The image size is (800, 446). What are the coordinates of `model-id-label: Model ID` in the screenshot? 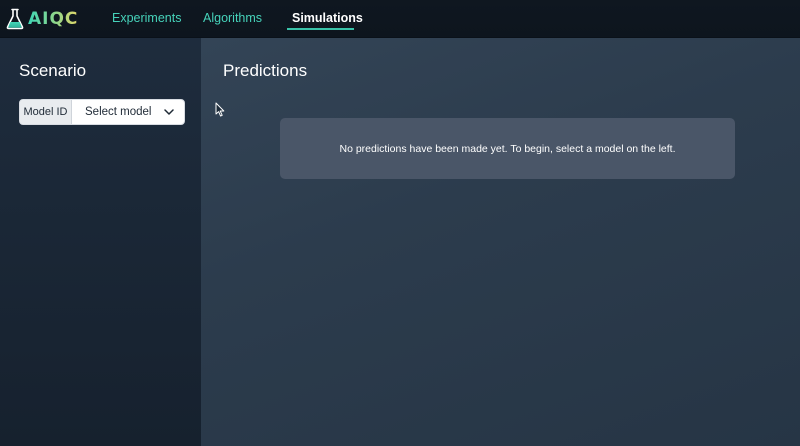 It's located at (46, 112).